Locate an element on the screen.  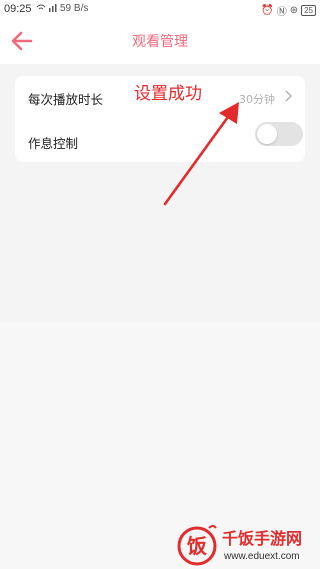
watermark-logo: 饭 is located at coordinates (197, 545).